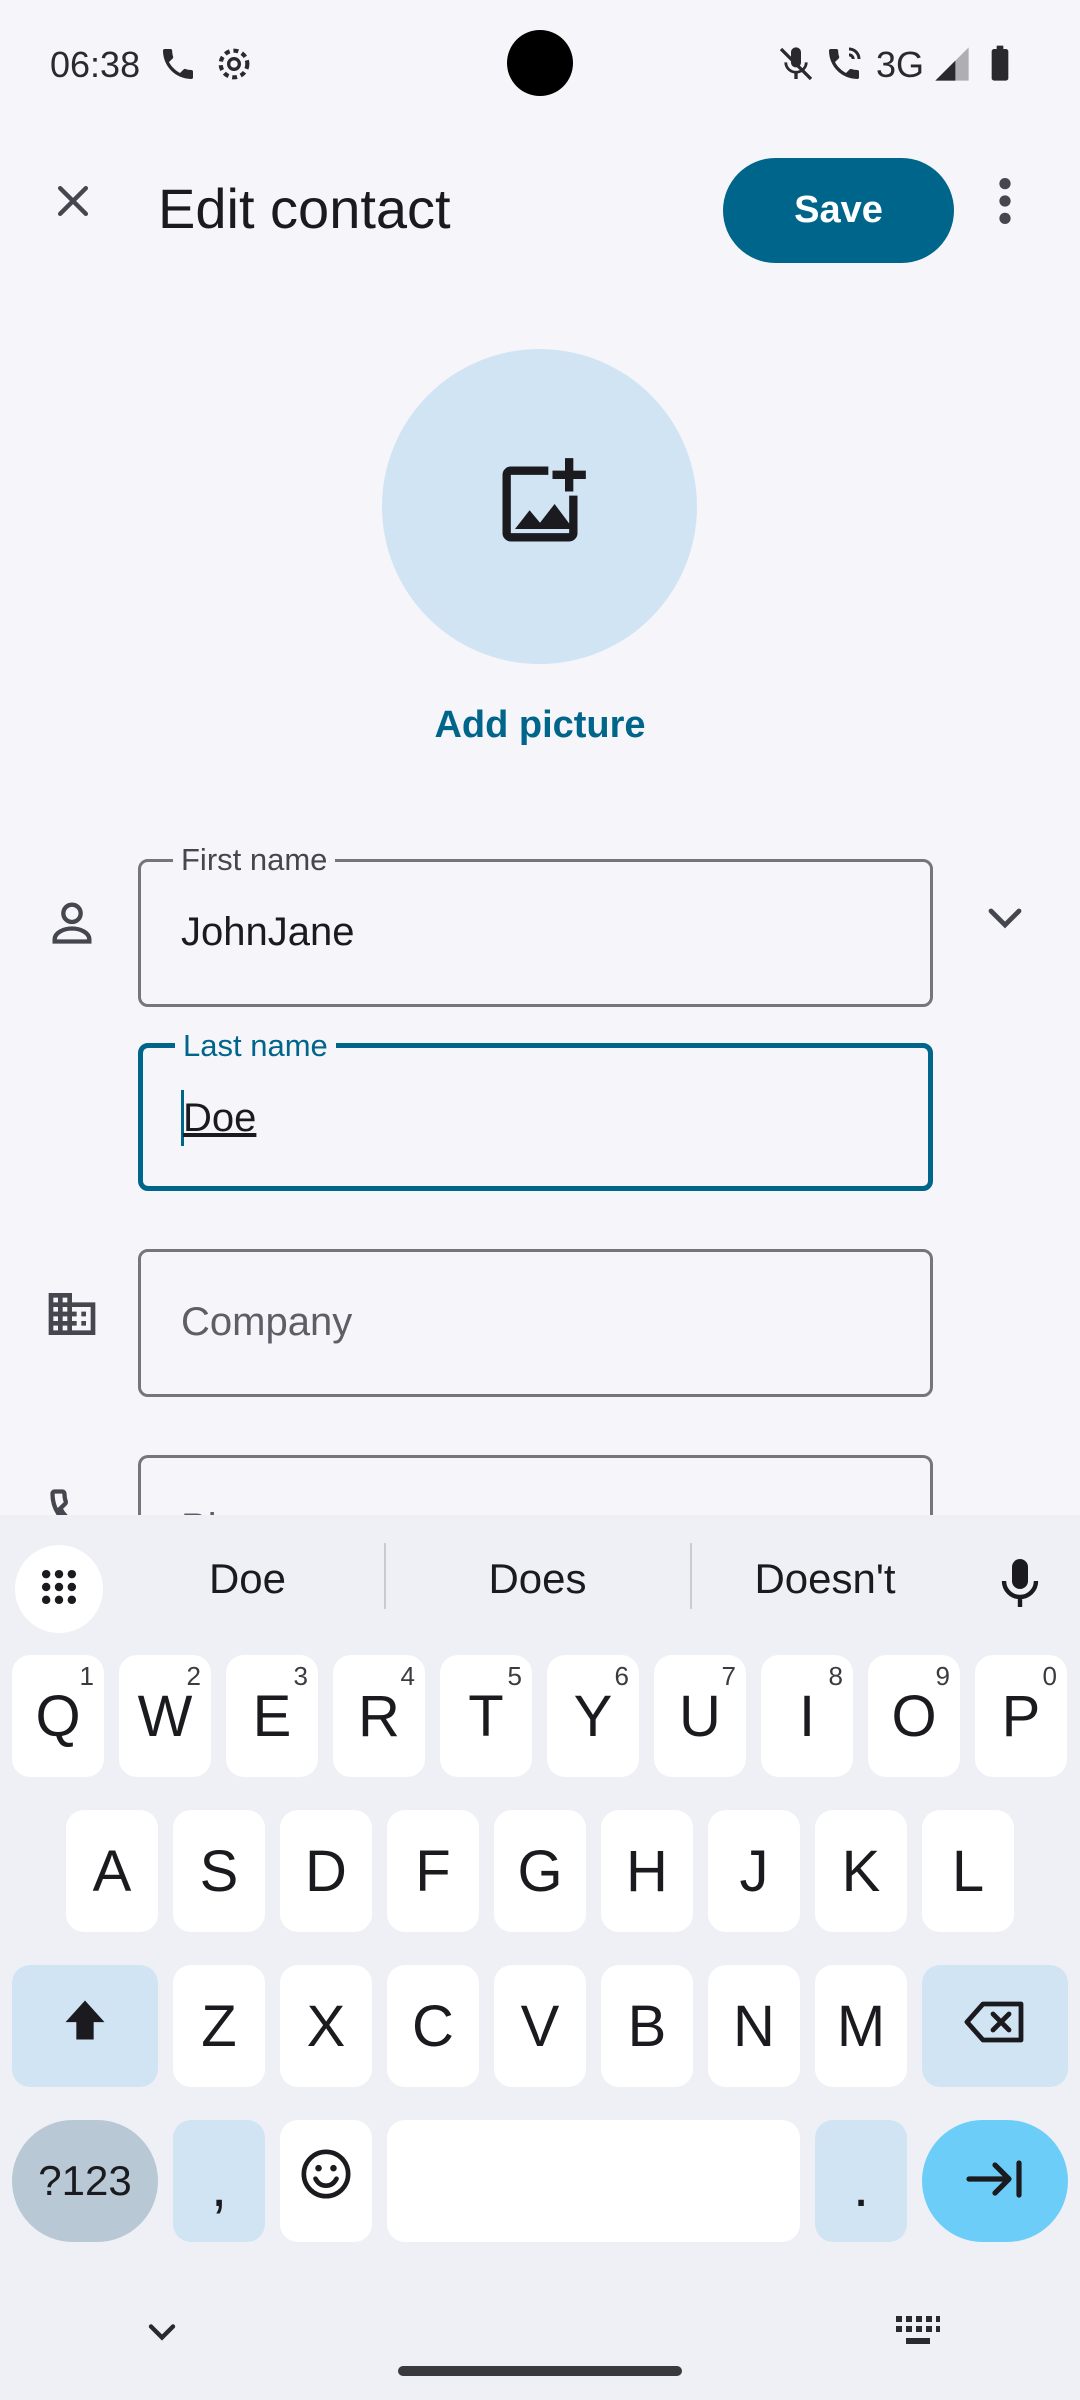 The width and height of the screenshot is (1080, 2400). Describe the element at coordinates (95, 64) in the screenshot. I see `status-time: 06:38` at that location.